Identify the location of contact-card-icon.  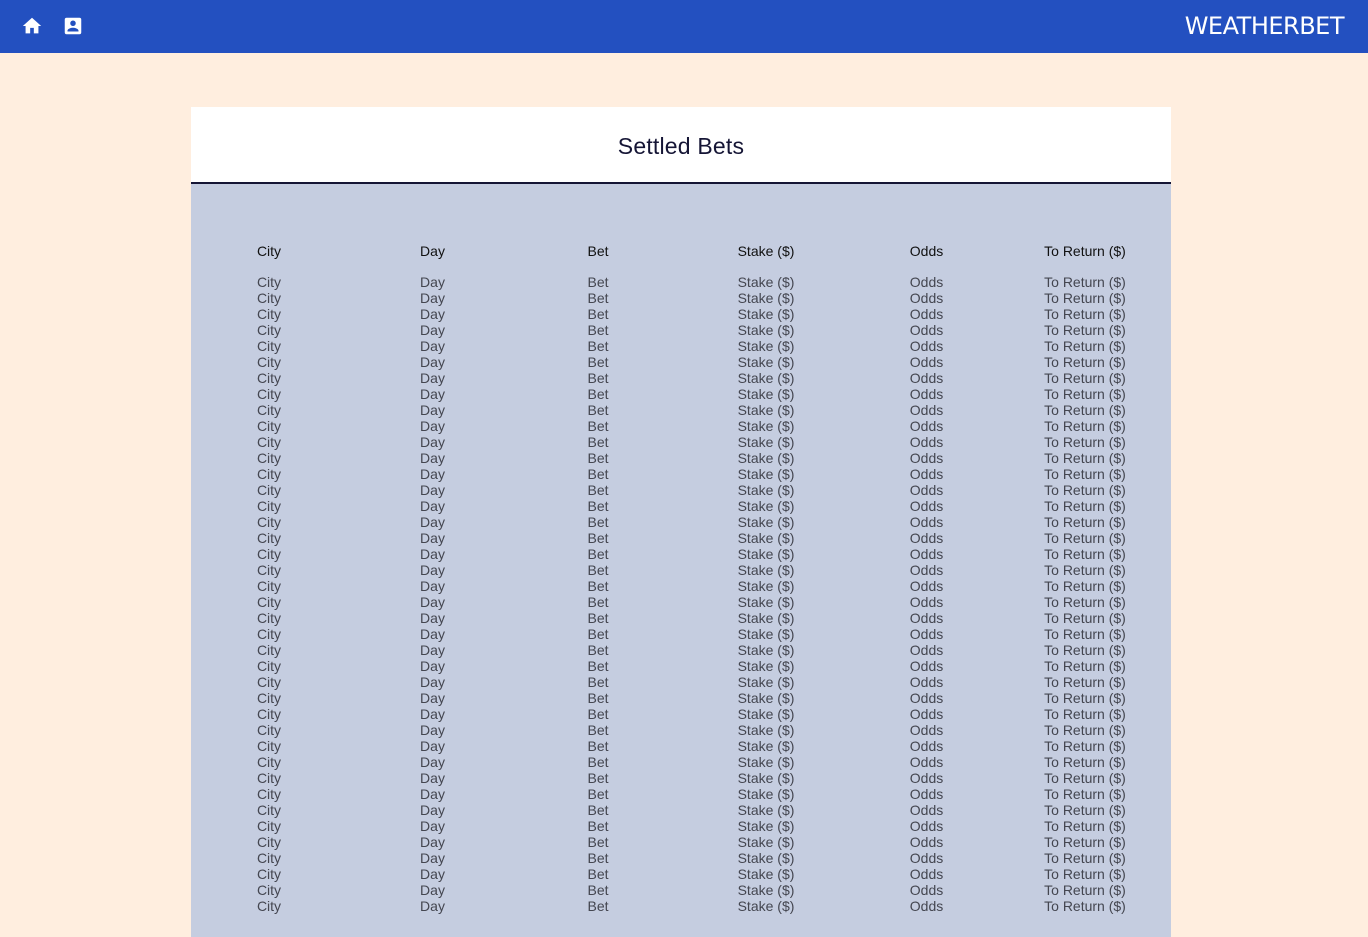
(73, 26).